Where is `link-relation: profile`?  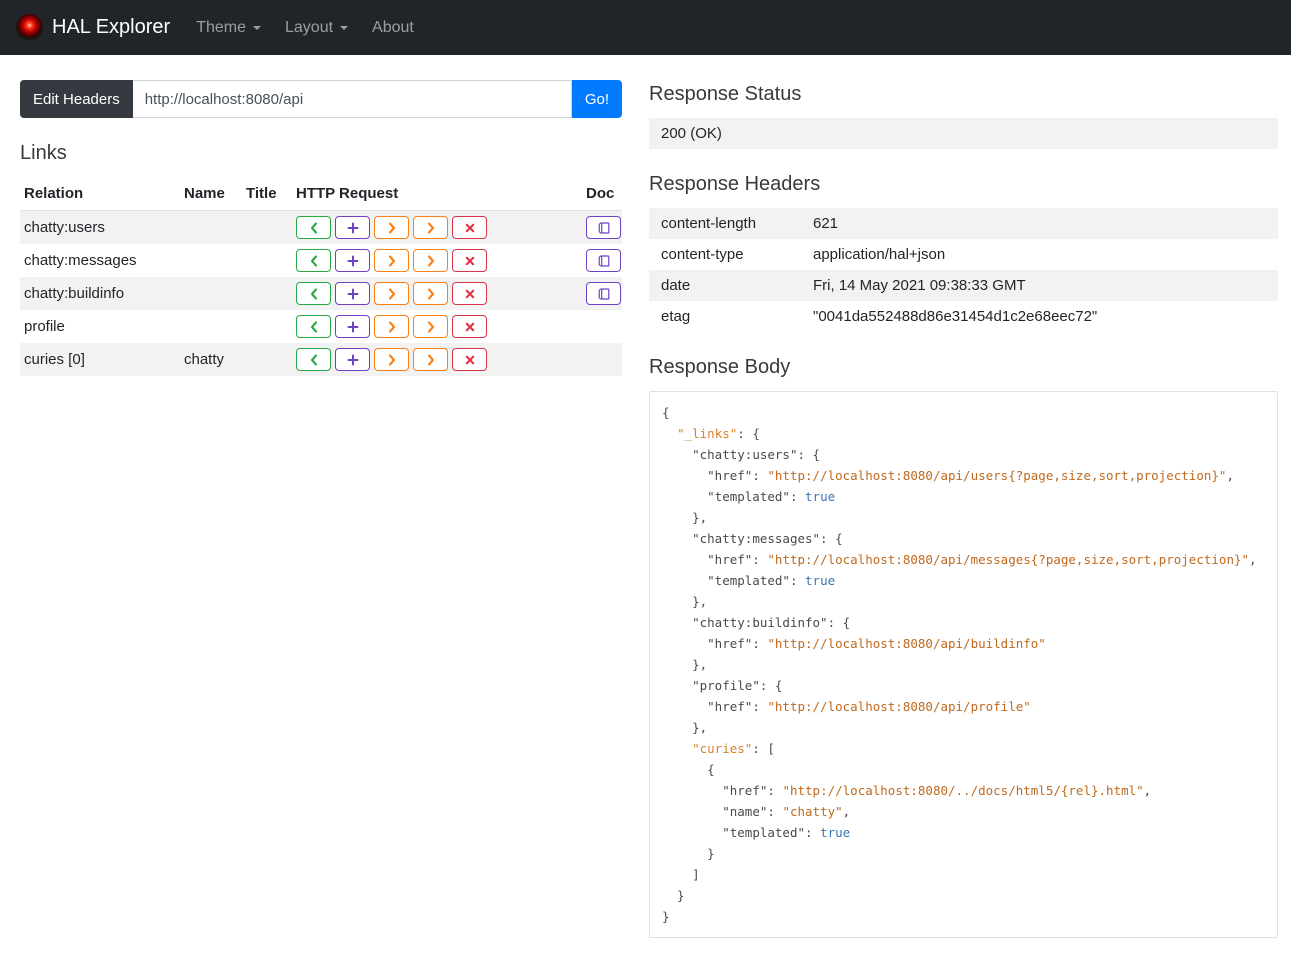
link-relation: profile is located at coordinates (44, 326).